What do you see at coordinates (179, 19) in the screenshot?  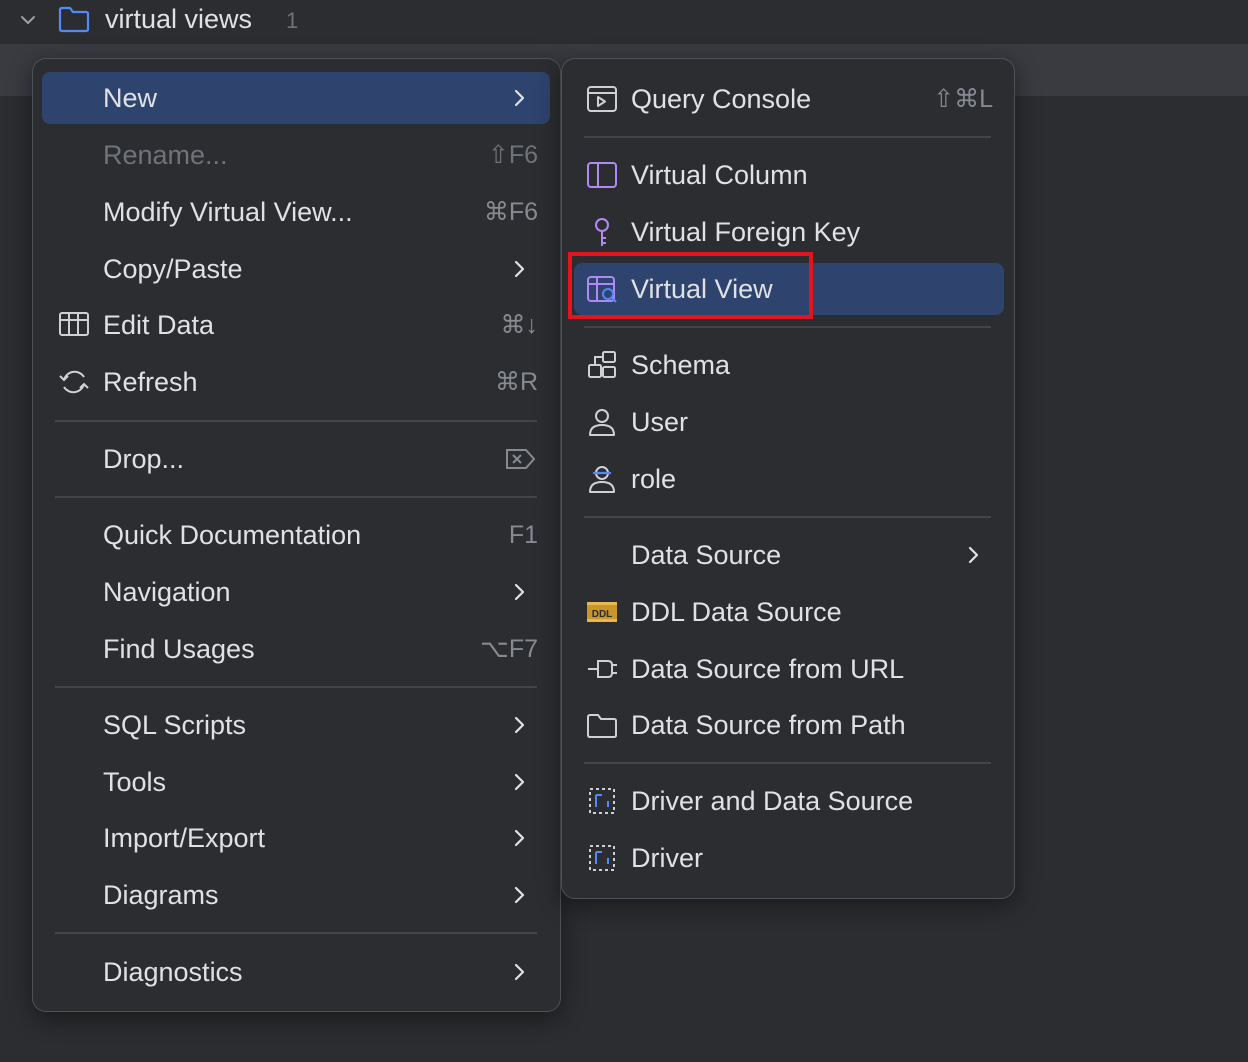 I see `folder-label: virtual views` at bounding box center [179, 19].